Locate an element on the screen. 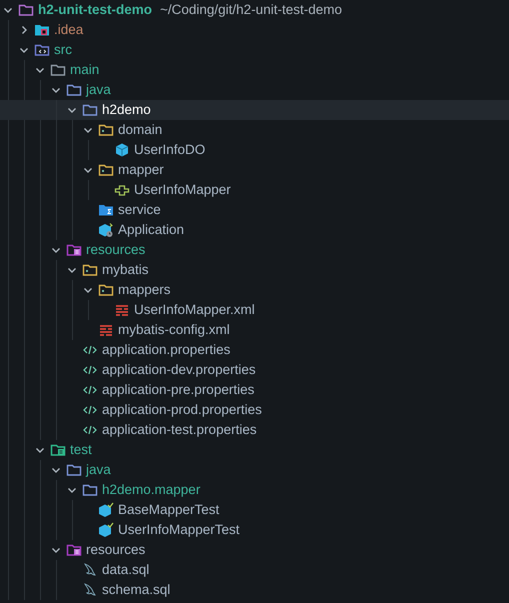 This screenshot has width=509, height=603. project-name: h2-unit-test-demo is located at coordinates (95, 10).